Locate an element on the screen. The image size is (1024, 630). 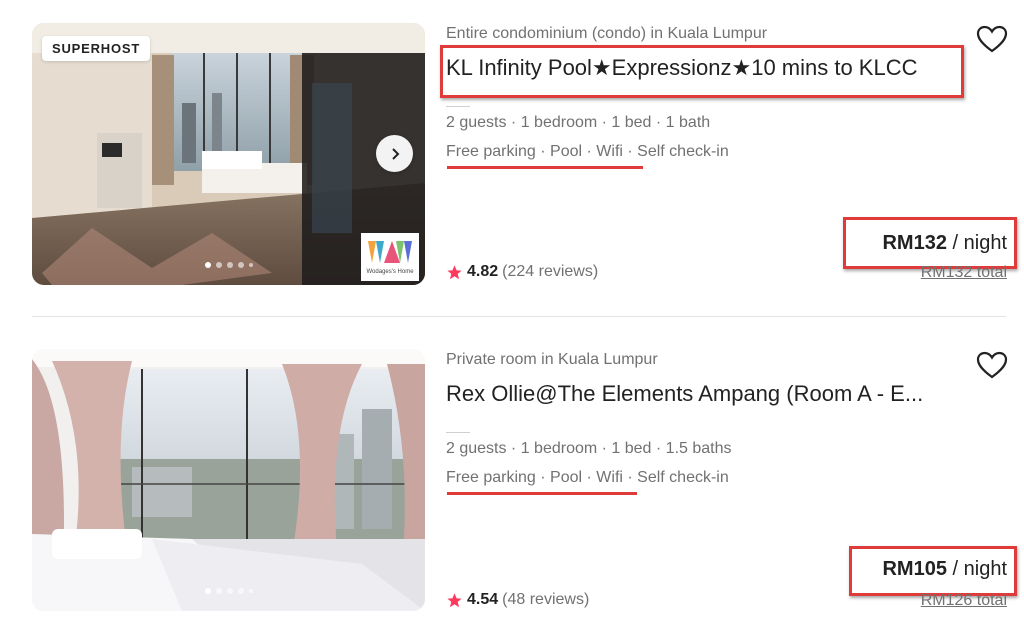
review-count: (224 reviews) is located at coordinates (550, 271).